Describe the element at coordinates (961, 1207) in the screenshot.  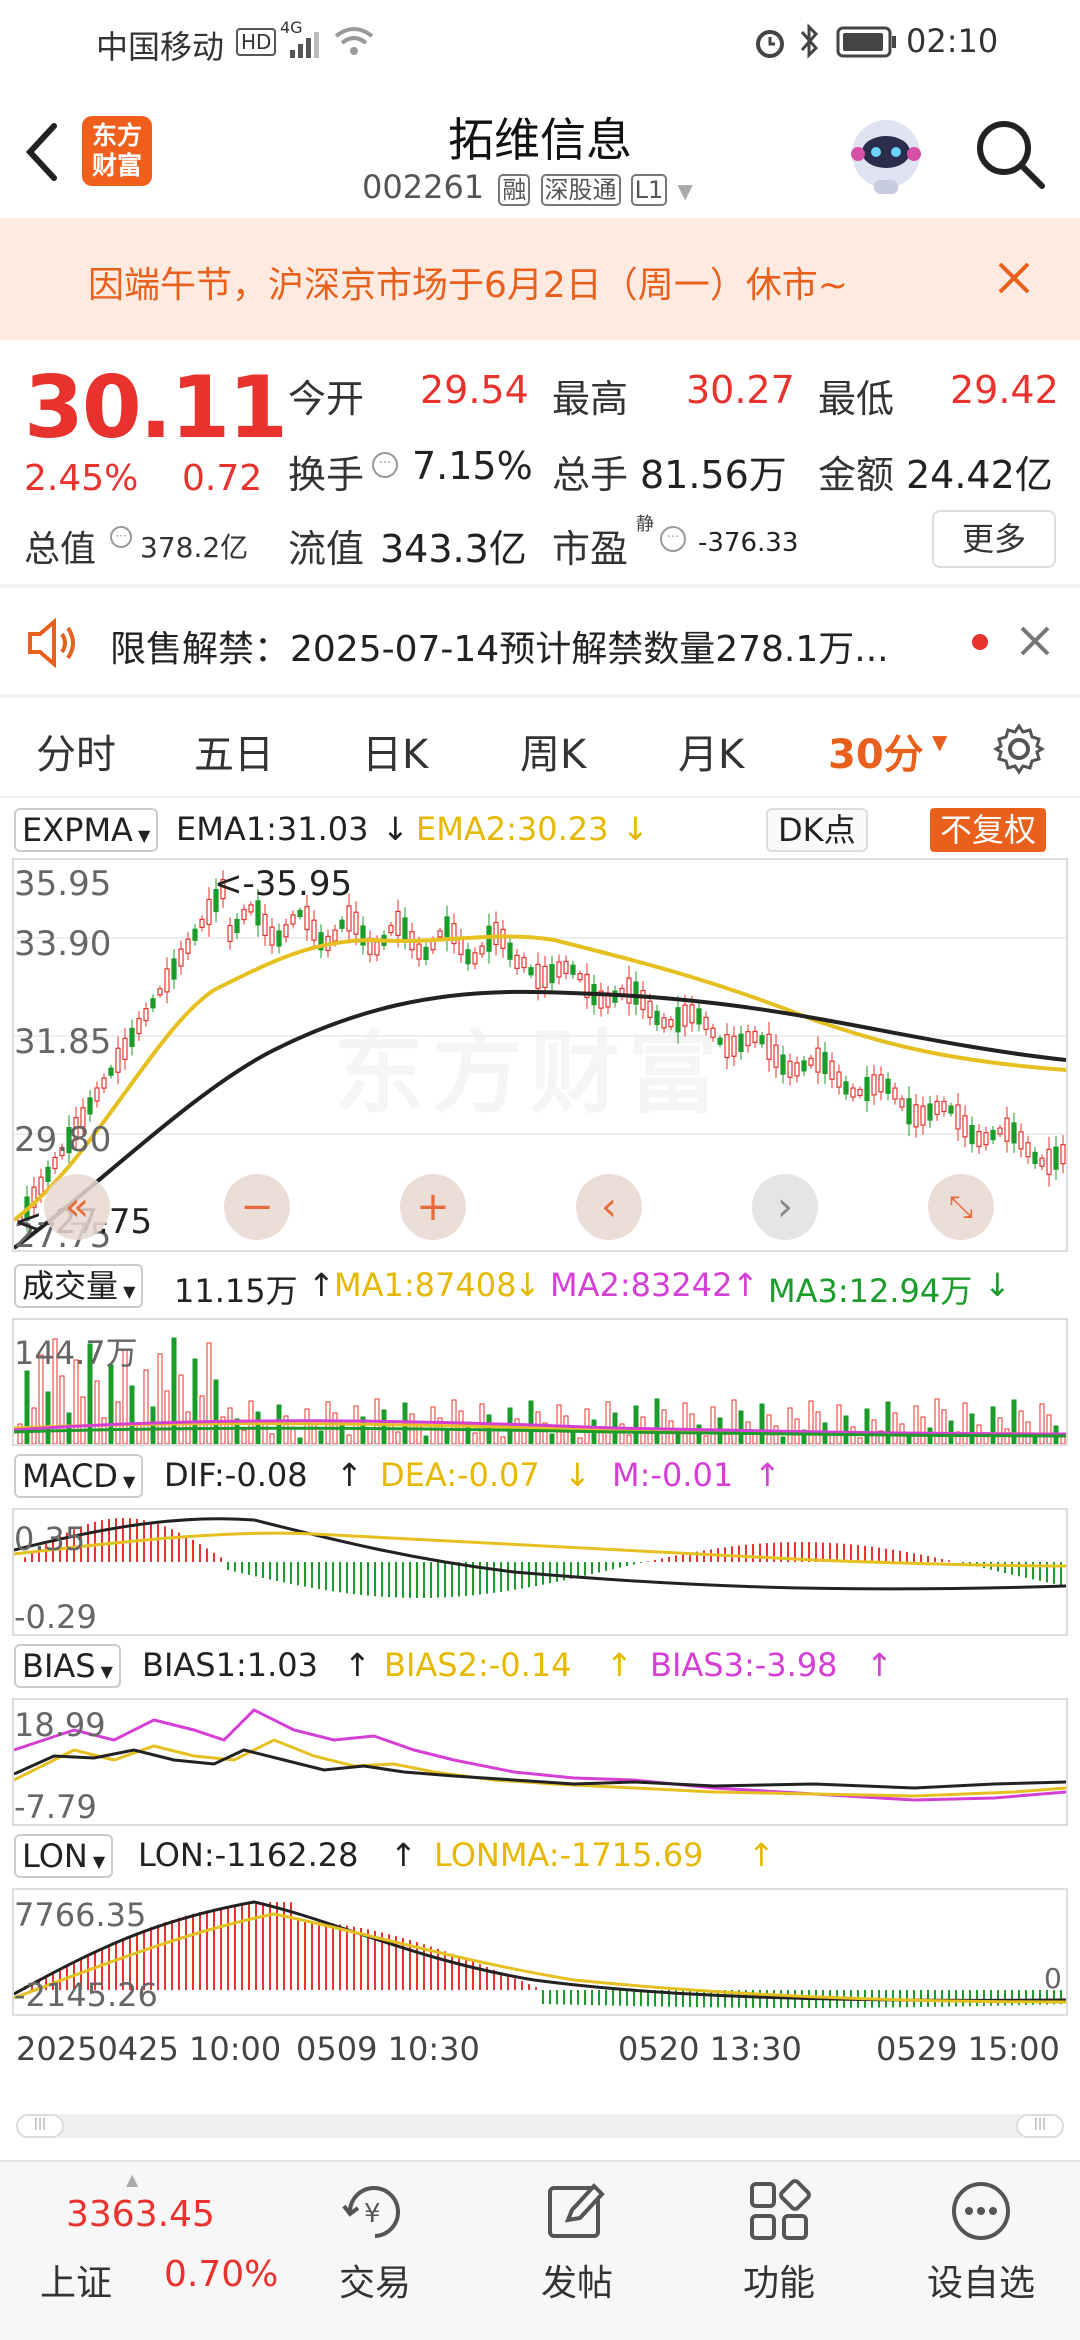
I see `fullscreen-button: ⤡` at that location.